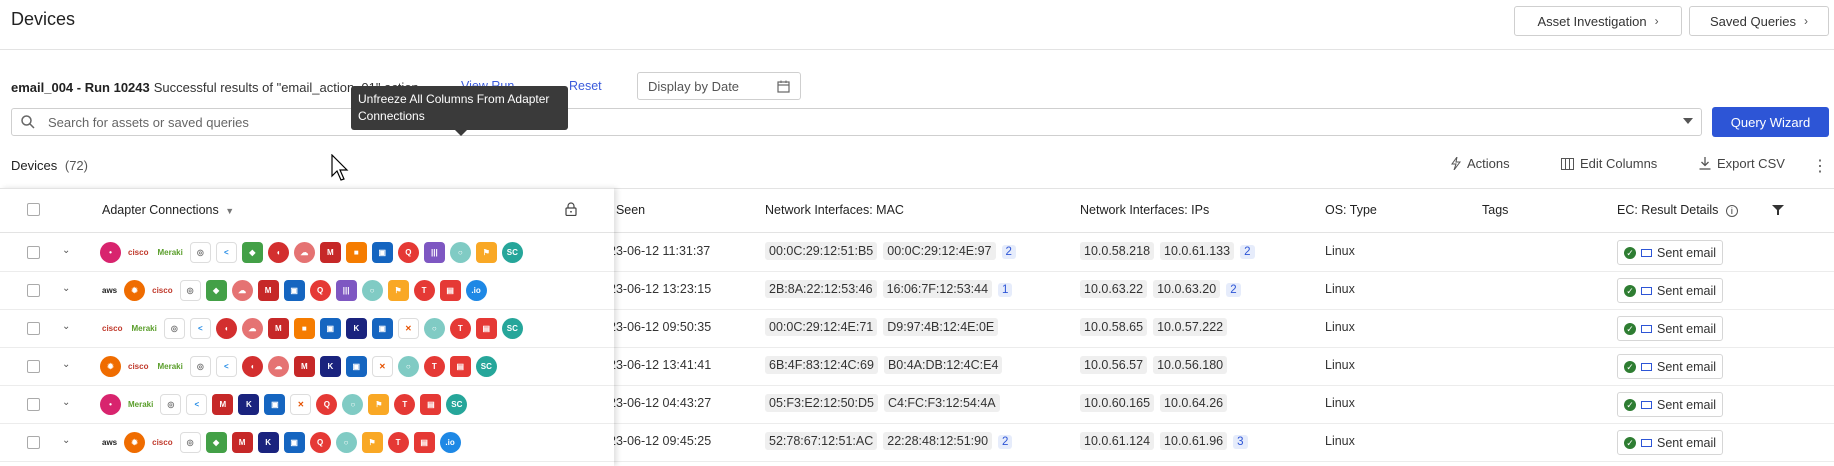  What do you see at coordinates (252, 366) in the screenshot?
I see `redhat-icon: ◖` at bounding box center [252, 366].